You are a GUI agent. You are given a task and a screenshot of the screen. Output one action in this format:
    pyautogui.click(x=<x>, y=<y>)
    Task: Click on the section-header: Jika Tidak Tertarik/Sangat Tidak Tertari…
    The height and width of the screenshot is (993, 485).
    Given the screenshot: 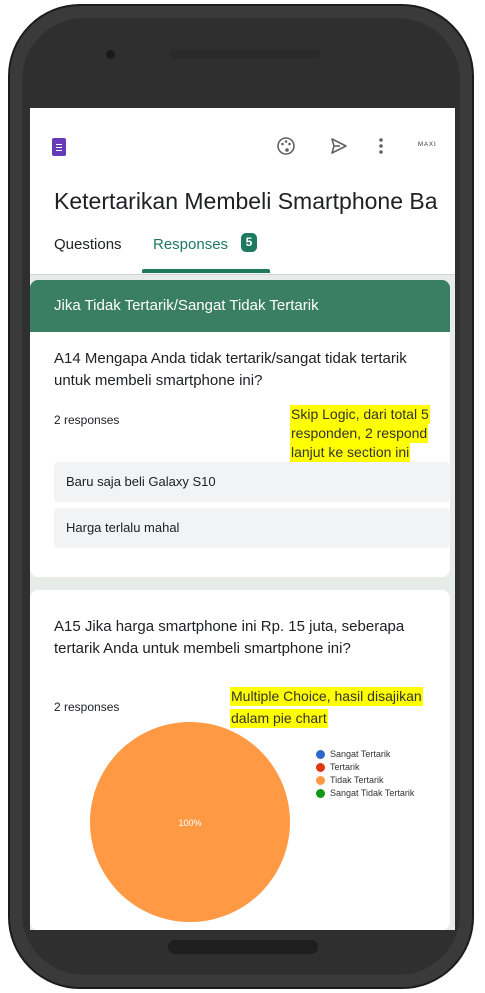 What is the action you would take?
    pyautogui.click(x=240, y=306)
    